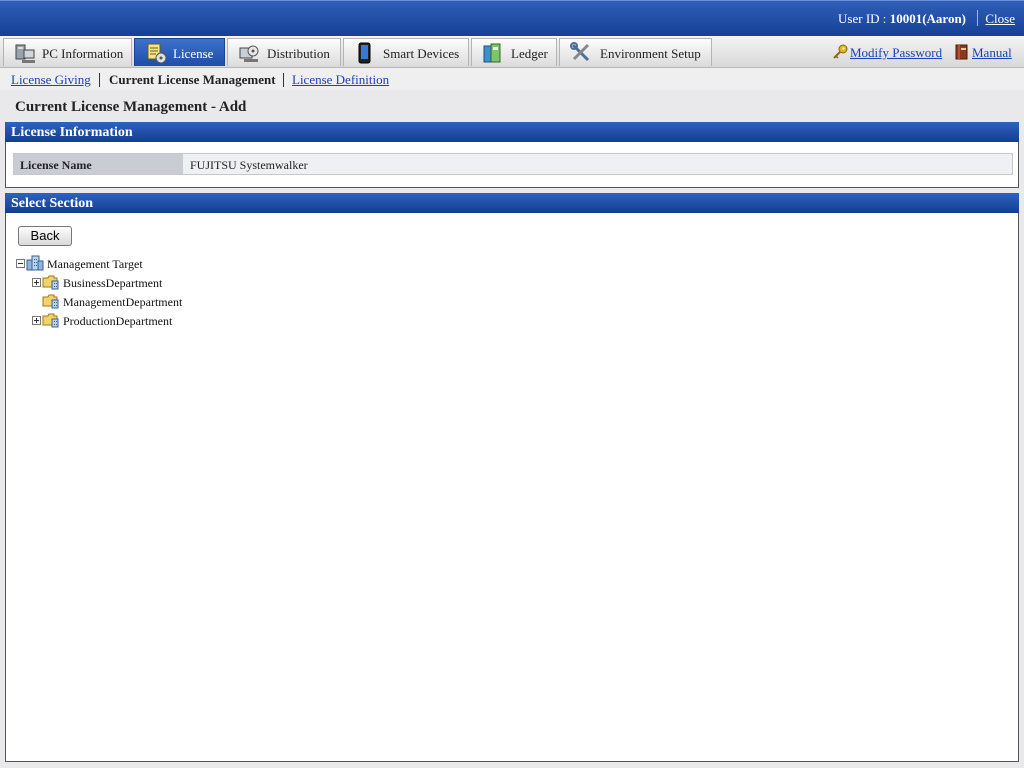 The width and height of the screenshot is (1024, 768). Describe the element at coordinates (45, 236) in the screenshot. I see `back-button: Back` at that location.